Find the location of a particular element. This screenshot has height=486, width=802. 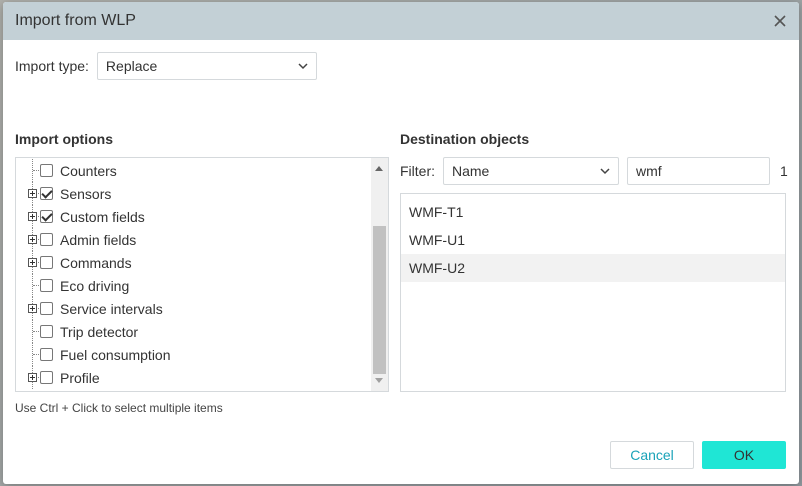

option-label: Admin fields is located at coordinates (98, 239).